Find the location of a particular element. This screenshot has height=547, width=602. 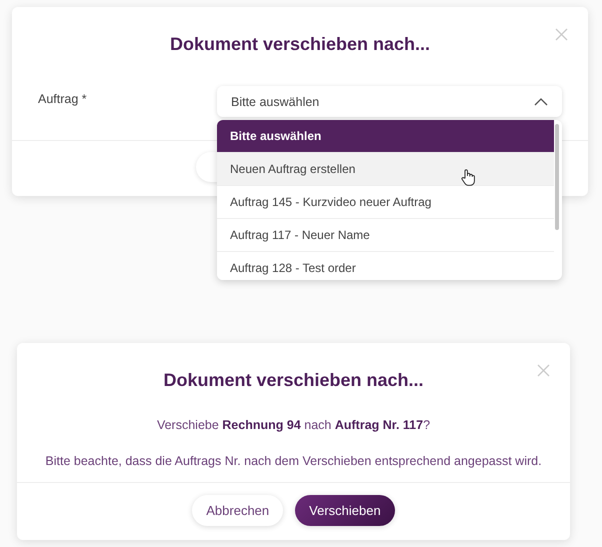

order-select: Bitte auswählen is located at coordinates (389, 101).